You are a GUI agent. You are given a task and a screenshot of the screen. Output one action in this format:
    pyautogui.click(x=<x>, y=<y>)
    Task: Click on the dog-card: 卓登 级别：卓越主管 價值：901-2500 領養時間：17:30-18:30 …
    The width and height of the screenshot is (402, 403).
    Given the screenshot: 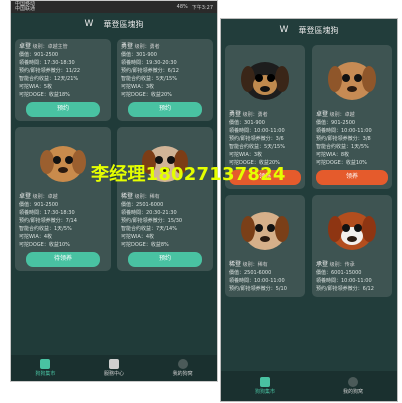 What is the action you would take?
    pyautogui.click(x=63, y=80)
    